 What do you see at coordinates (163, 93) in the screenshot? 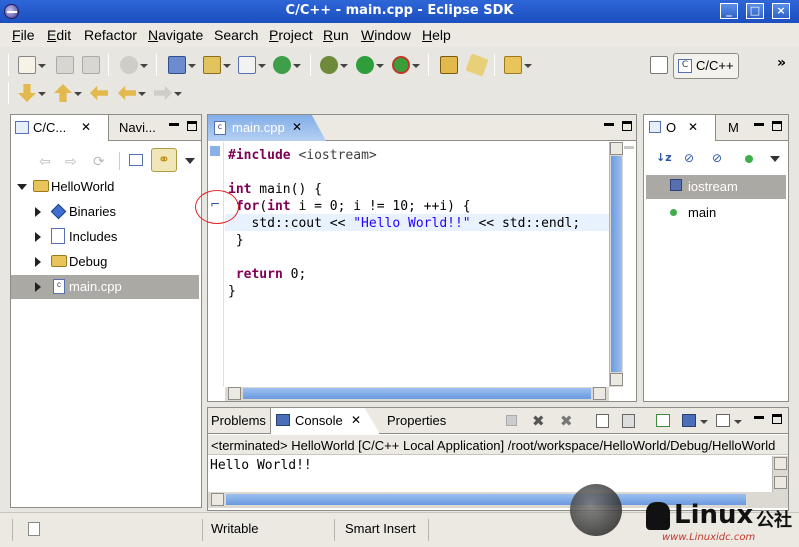
I see `forward-icon` at bounding box center [163, 93].